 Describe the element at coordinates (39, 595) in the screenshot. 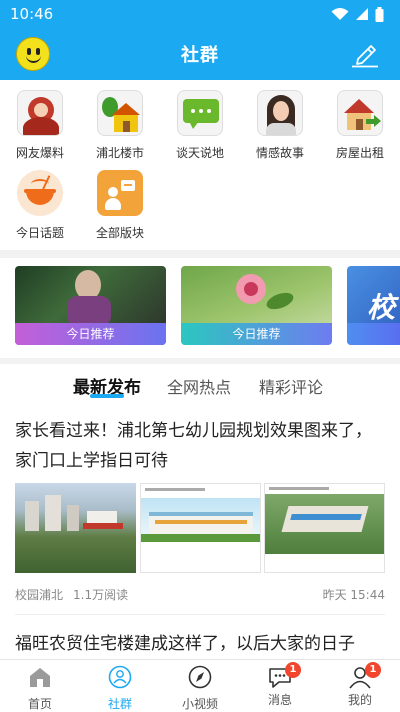

I see `article-source: 校园浦北` at that location.